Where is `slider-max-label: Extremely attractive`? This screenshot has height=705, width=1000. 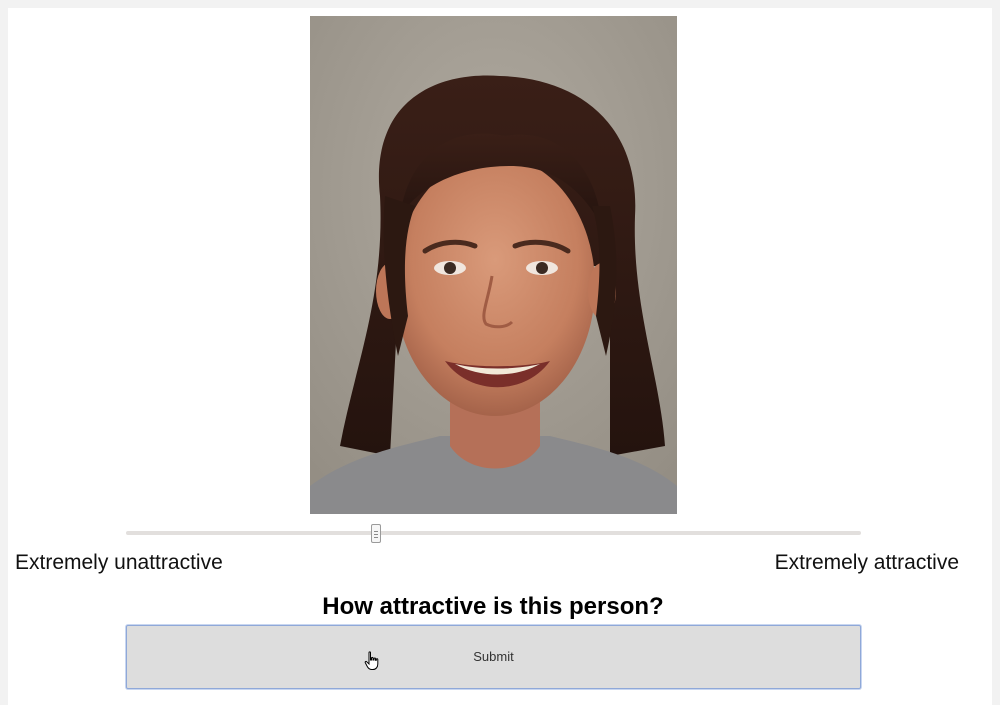
slider-max-label: Extremely attractive is located at coordinates (866, 562).